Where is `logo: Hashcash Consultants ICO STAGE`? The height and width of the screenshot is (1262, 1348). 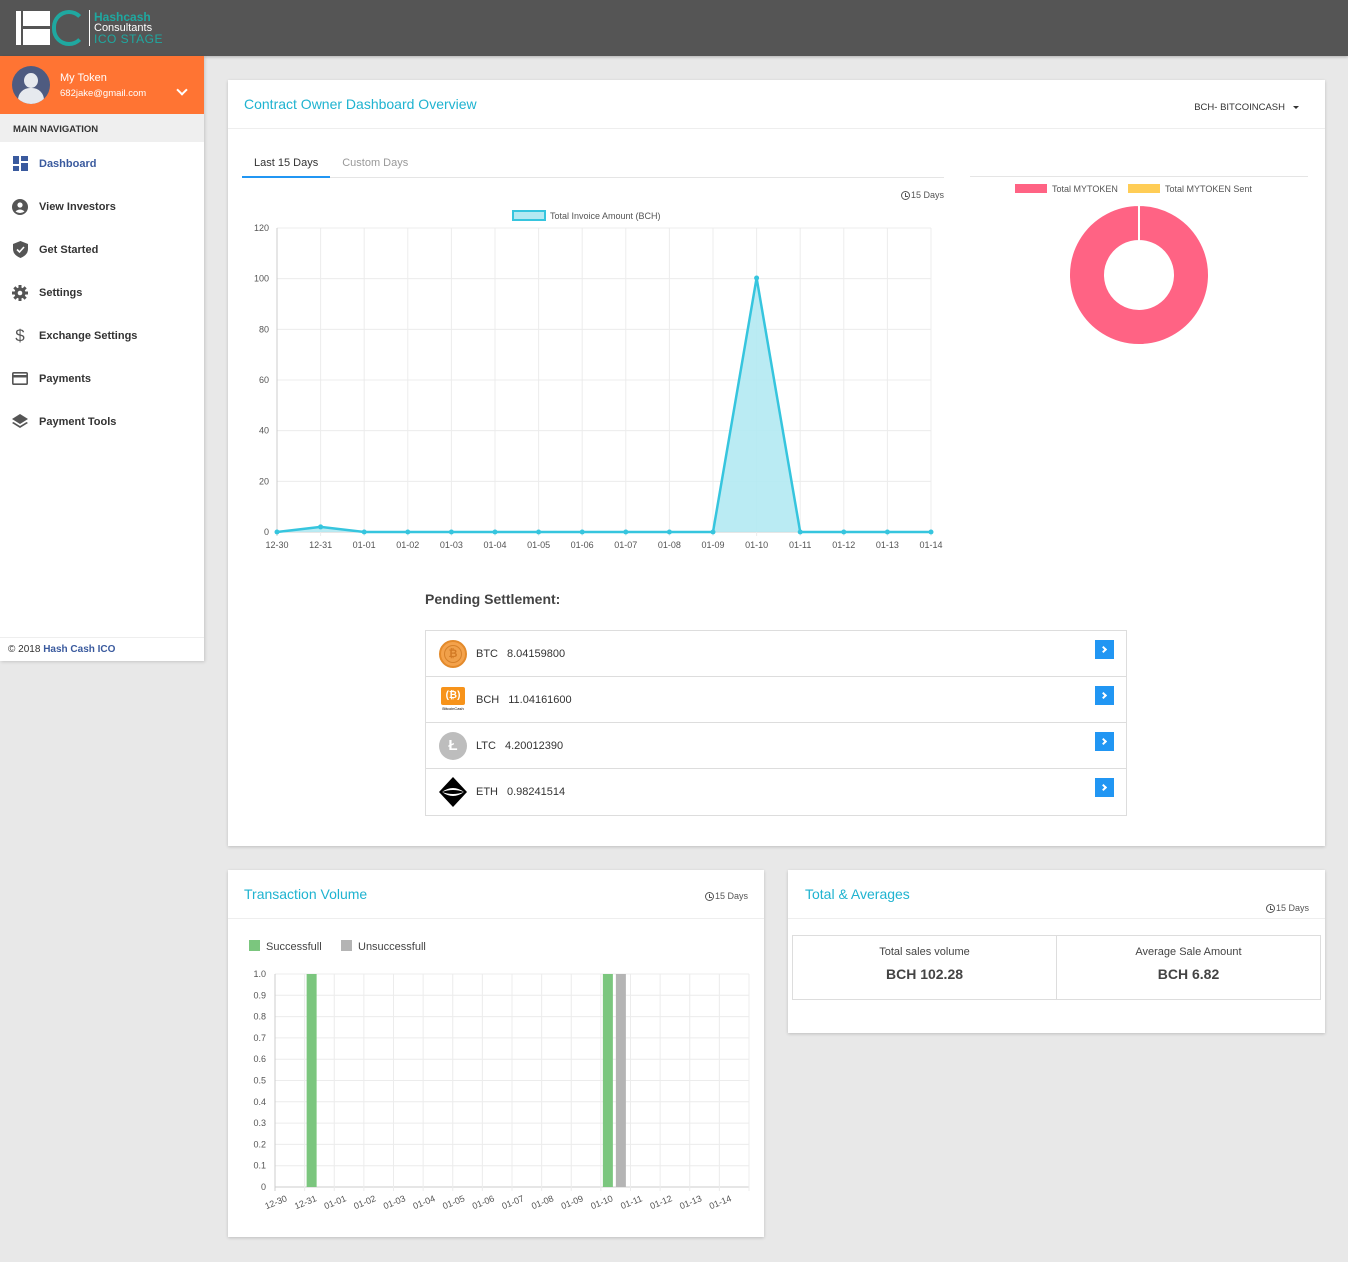 logo: Hashcash Consultants ICO STAGE is located at coordinates (89, 28).